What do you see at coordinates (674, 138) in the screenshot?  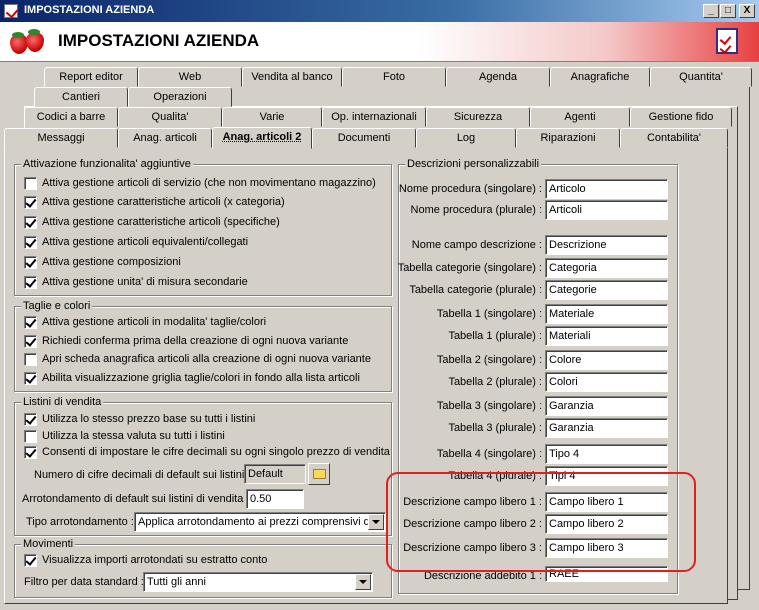 I see `tab-contabilita: Contabilita'` at bounding box center [674, 138].